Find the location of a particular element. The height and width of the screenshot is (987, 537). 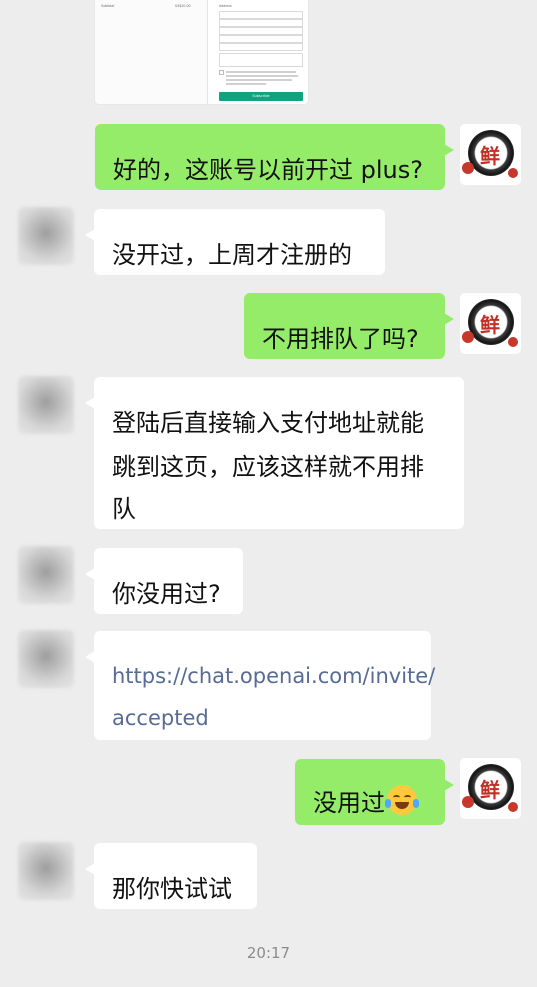

message-bubble-in: 你没用过? is located at coordinates (164, 581).